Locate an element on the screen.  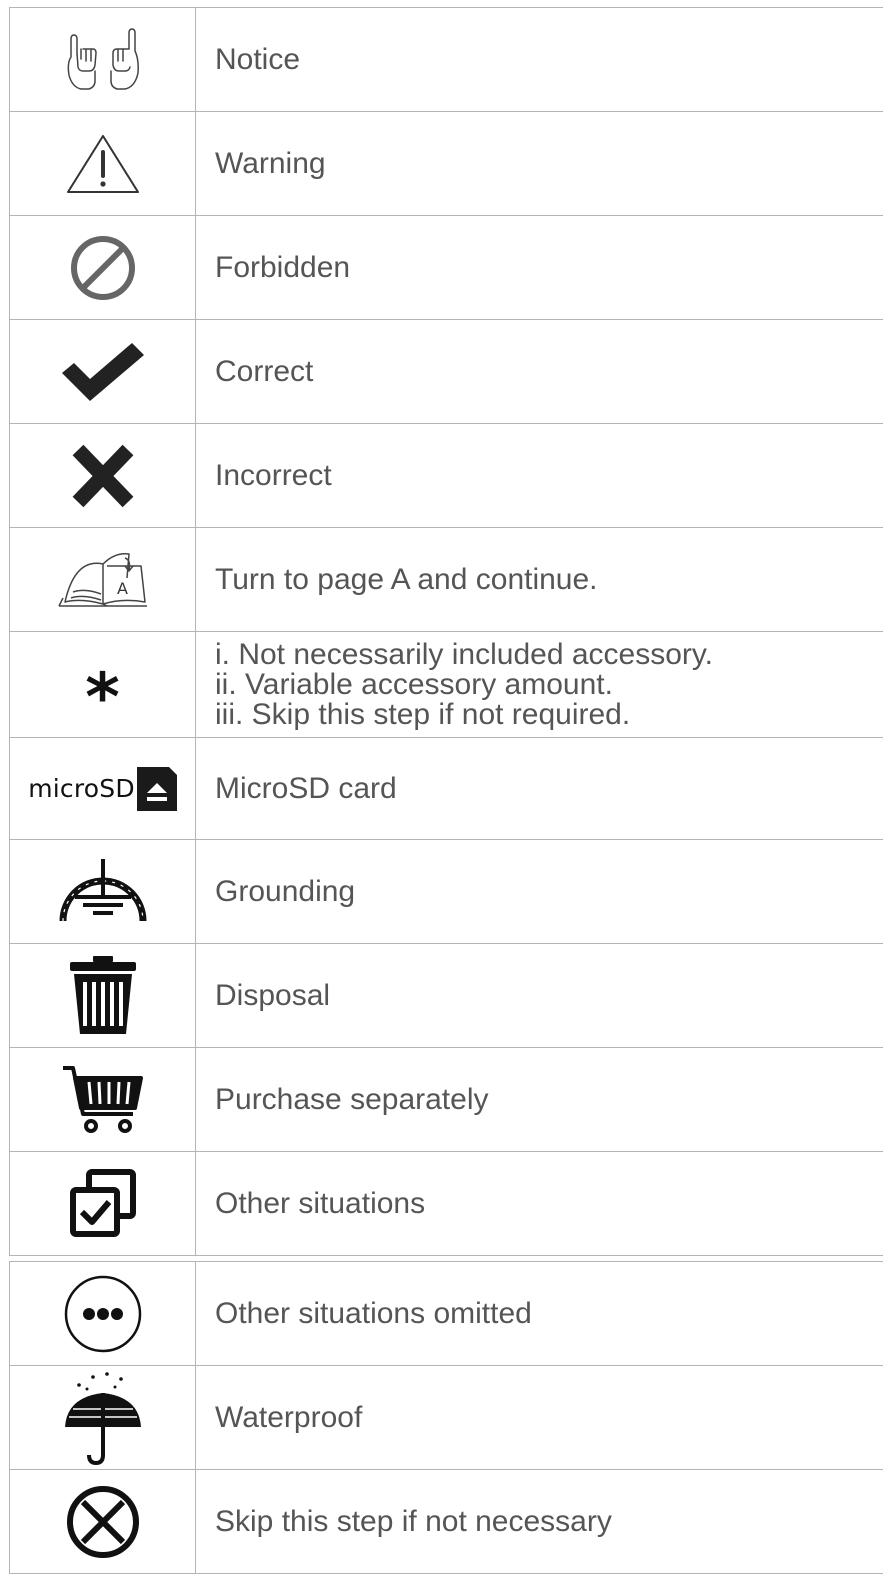
shopping-cart-icon is located at coordinates (102, 1099).